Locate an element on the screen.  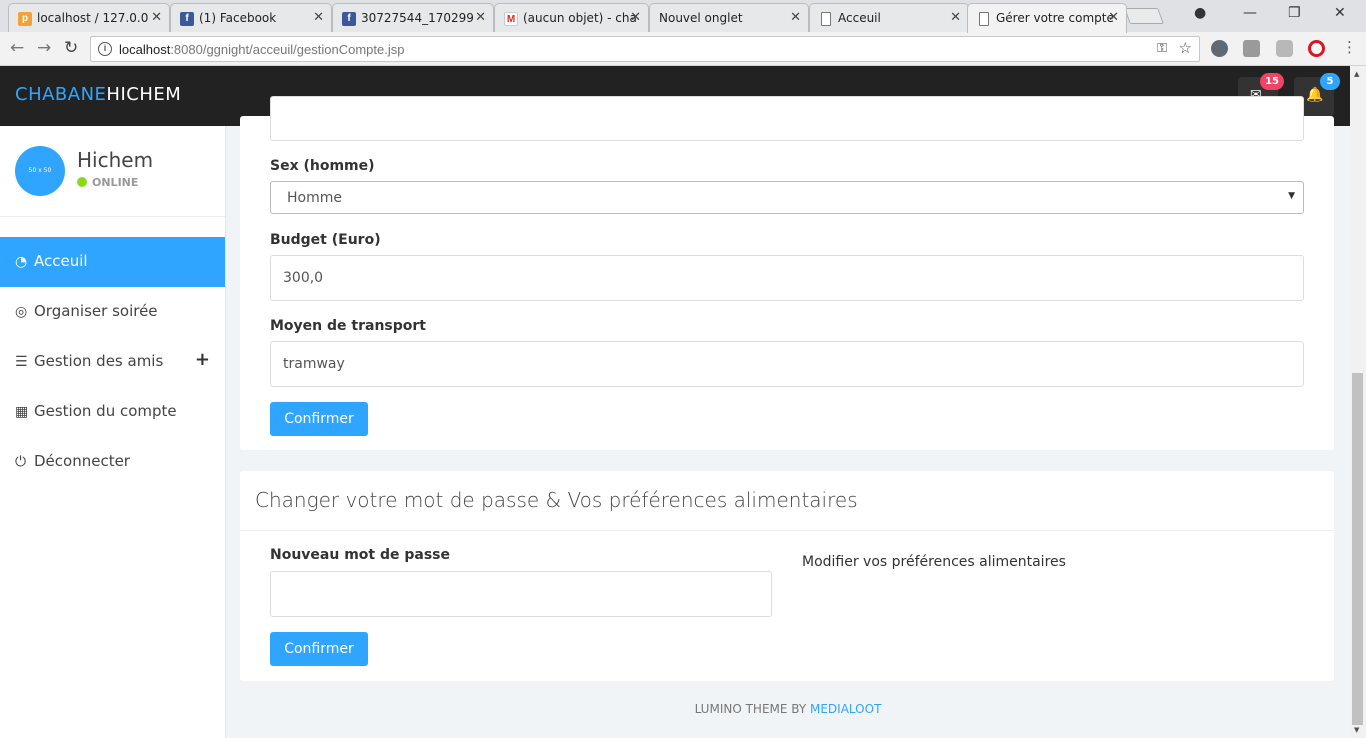
scroll-down-arrow-icon: ▼ is located at coordinates (1356, 730).